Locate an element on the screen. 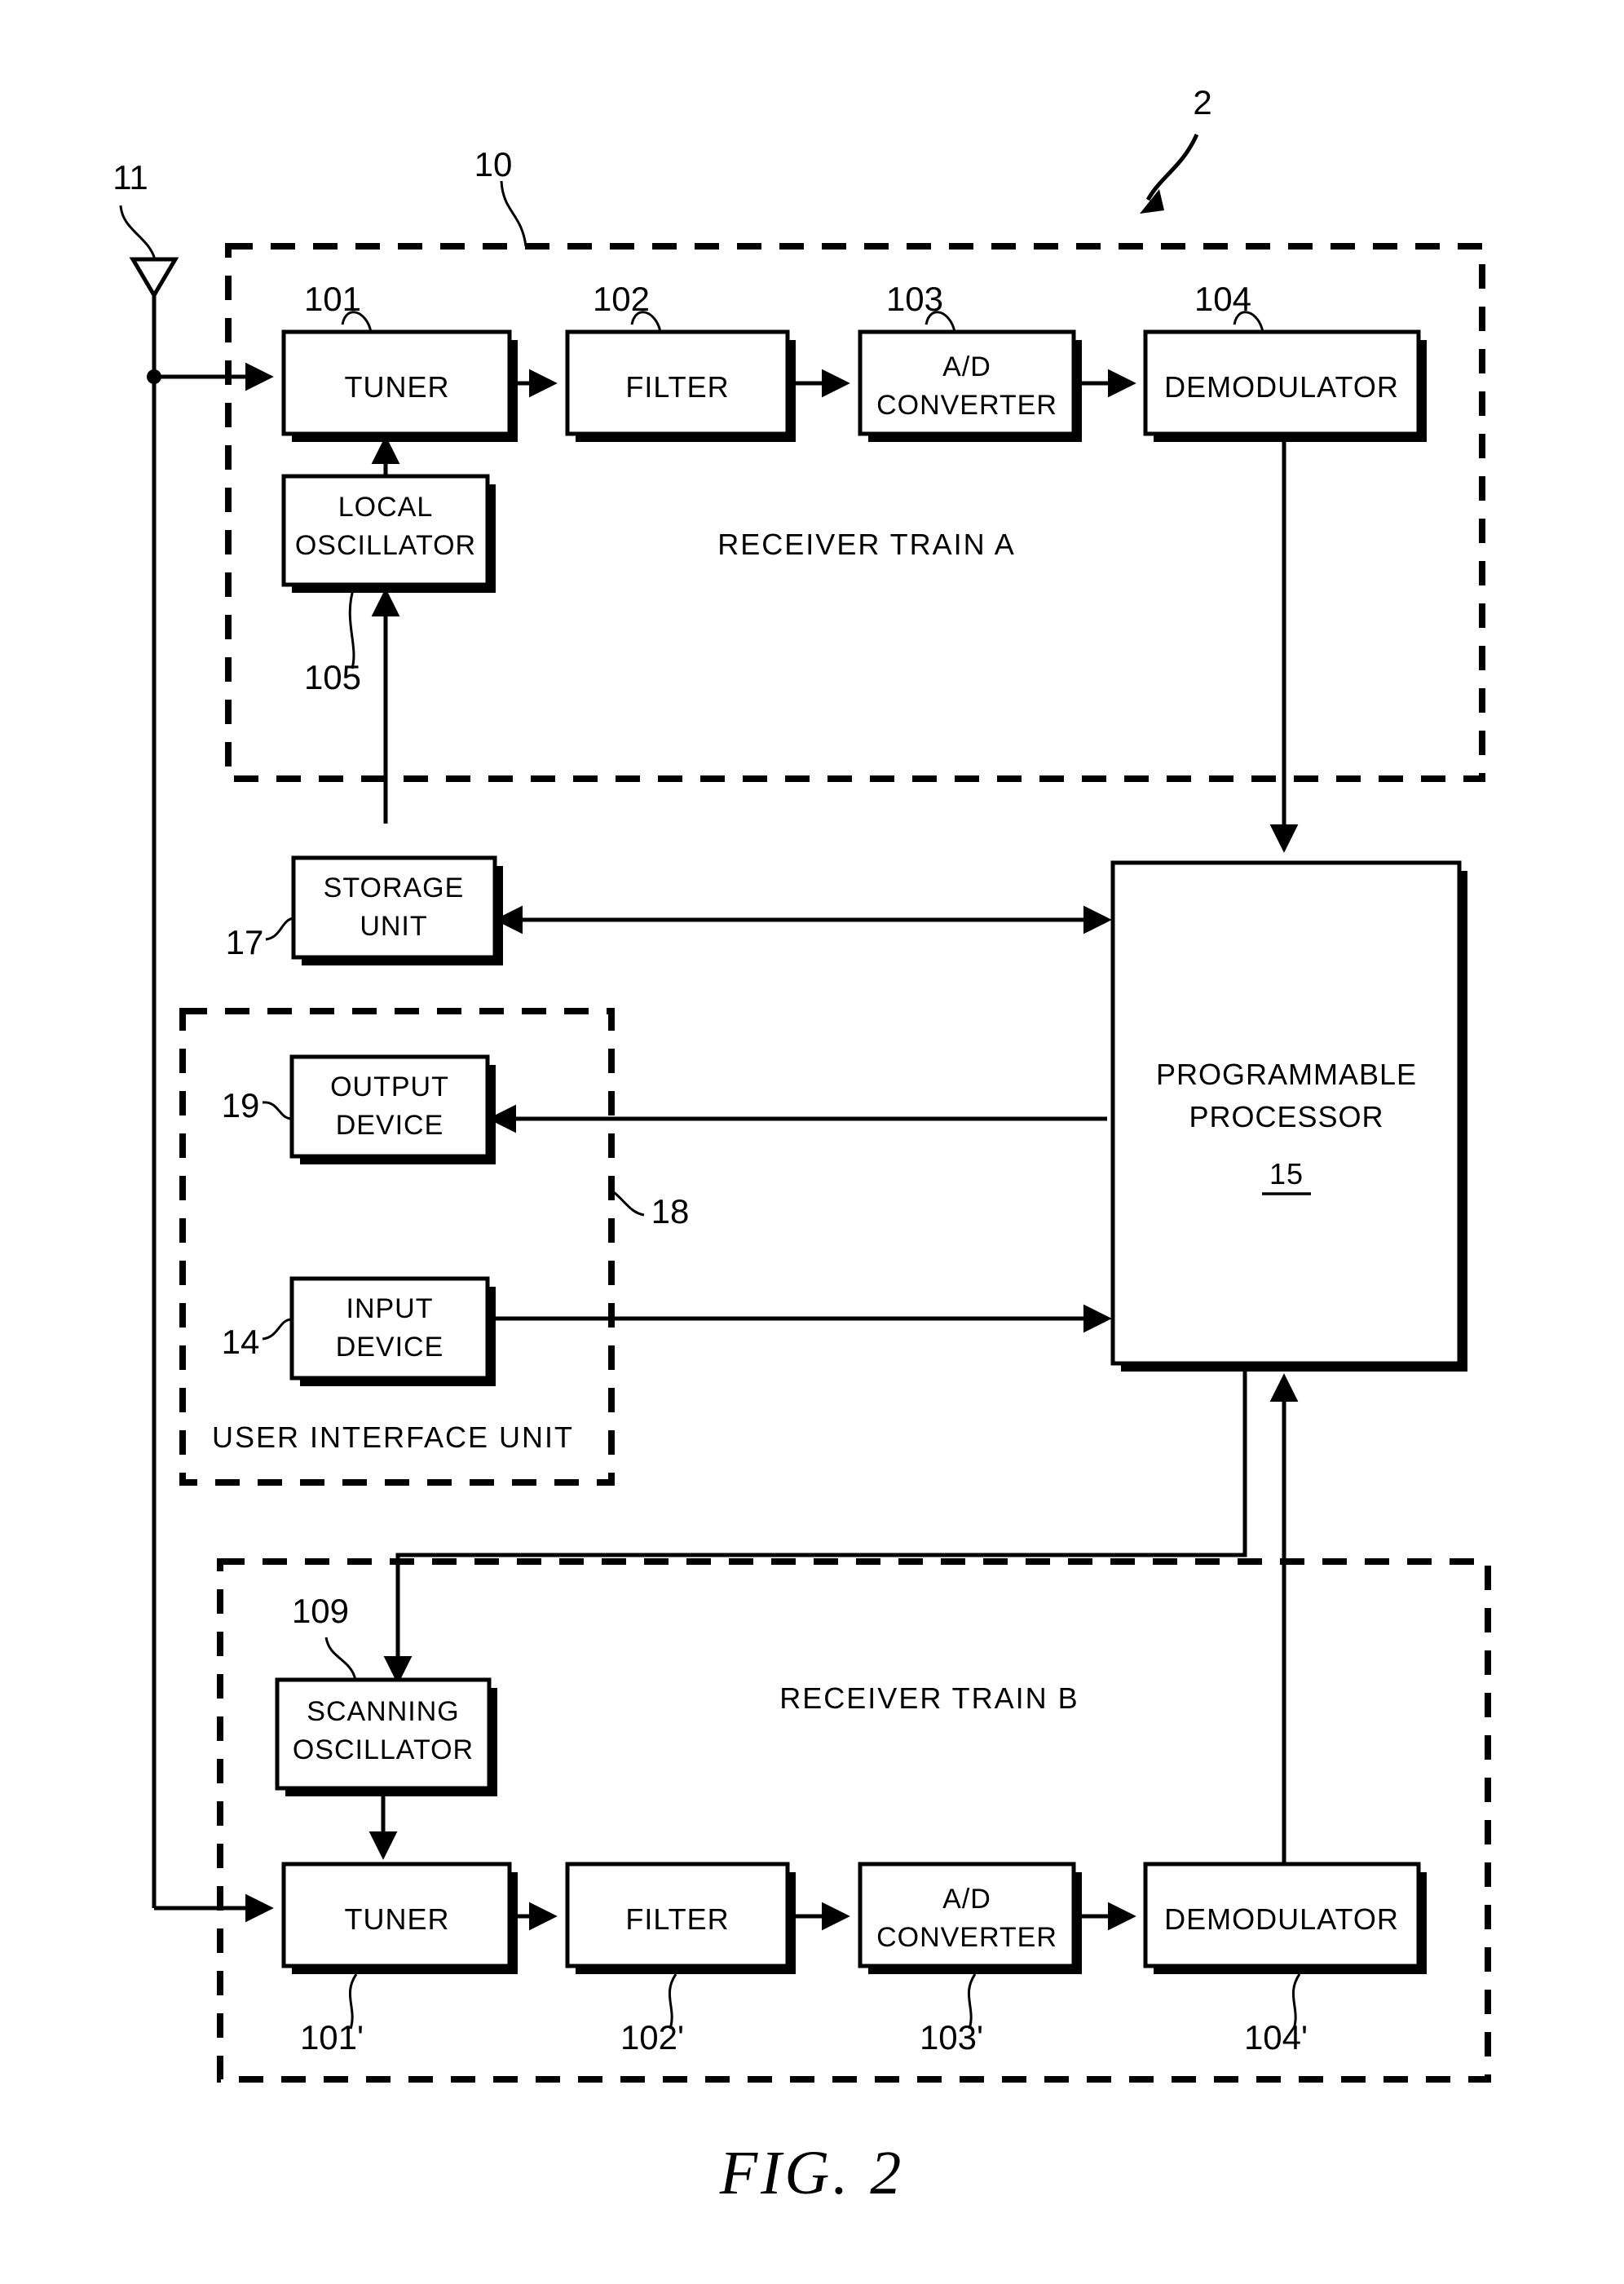 The height and width of the screenshot is (2284, 1624). receiver-train-b-zone-label: RECEIVER TRAIN B is located at coordinates (929, 1698).